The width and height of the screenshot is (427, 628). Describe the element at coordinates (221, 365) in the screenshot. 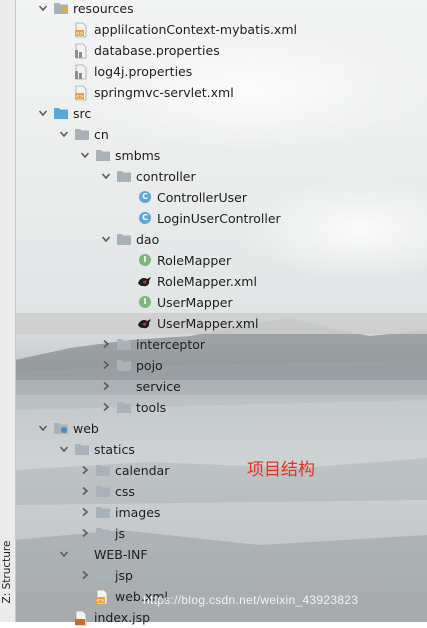

I see `tree-item-pojo: pojo` at that location.